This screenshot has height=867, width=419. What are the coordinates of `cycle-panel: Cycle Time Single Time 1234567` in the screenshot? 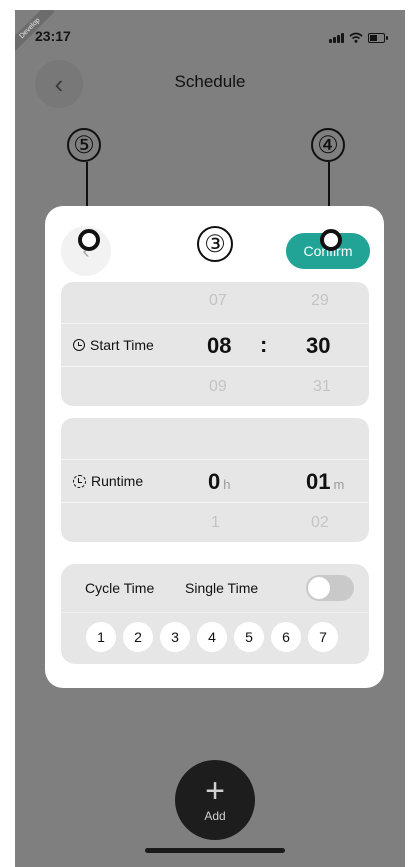 It's located at (215, 614).